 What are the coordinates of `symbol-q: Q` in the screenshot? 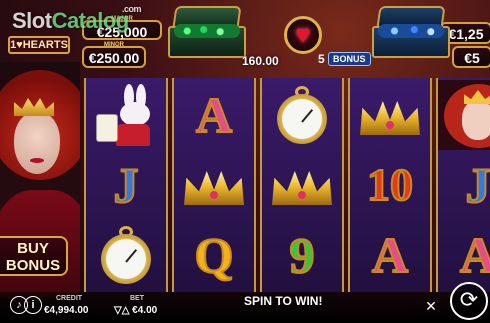 It's located at (214, 255).